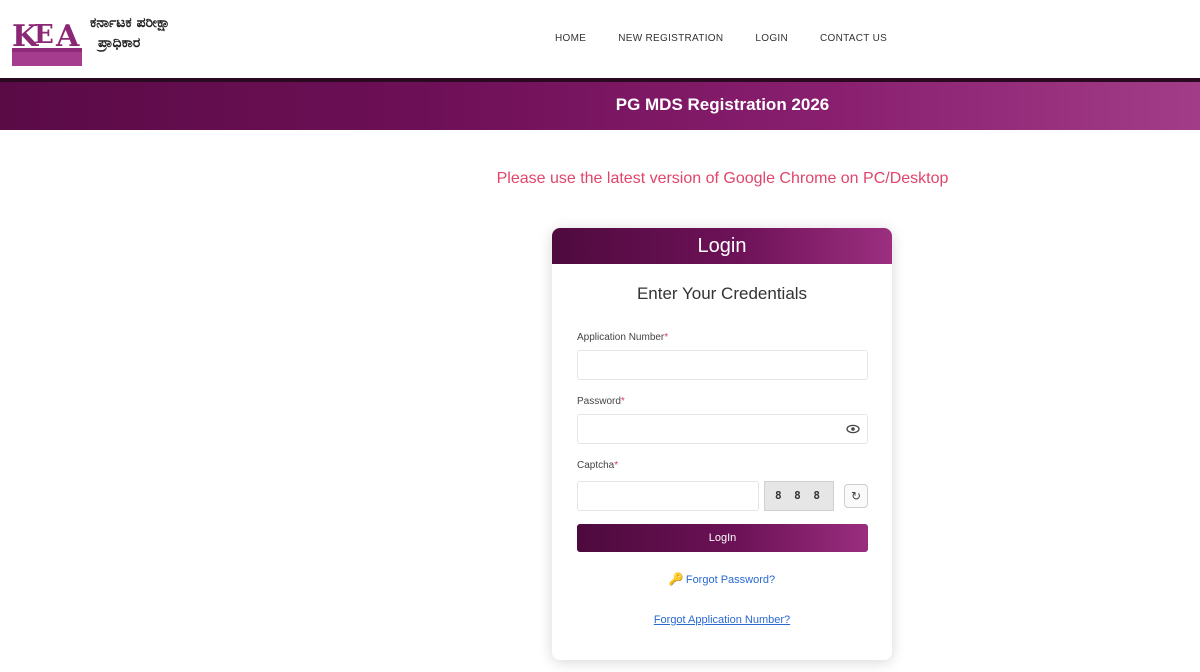  Describe the element at coordinates (676, 579) in the screenshot. I see `key-icon: 🔑` at that location.